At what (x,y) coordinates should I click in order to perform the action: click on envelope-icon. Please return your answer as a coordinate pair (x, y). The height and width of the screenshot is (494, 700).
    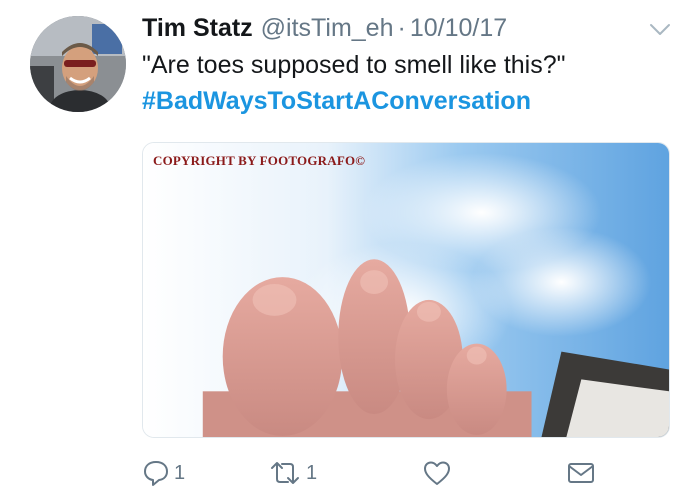
    Looking at the image, I should click on (581, 473).